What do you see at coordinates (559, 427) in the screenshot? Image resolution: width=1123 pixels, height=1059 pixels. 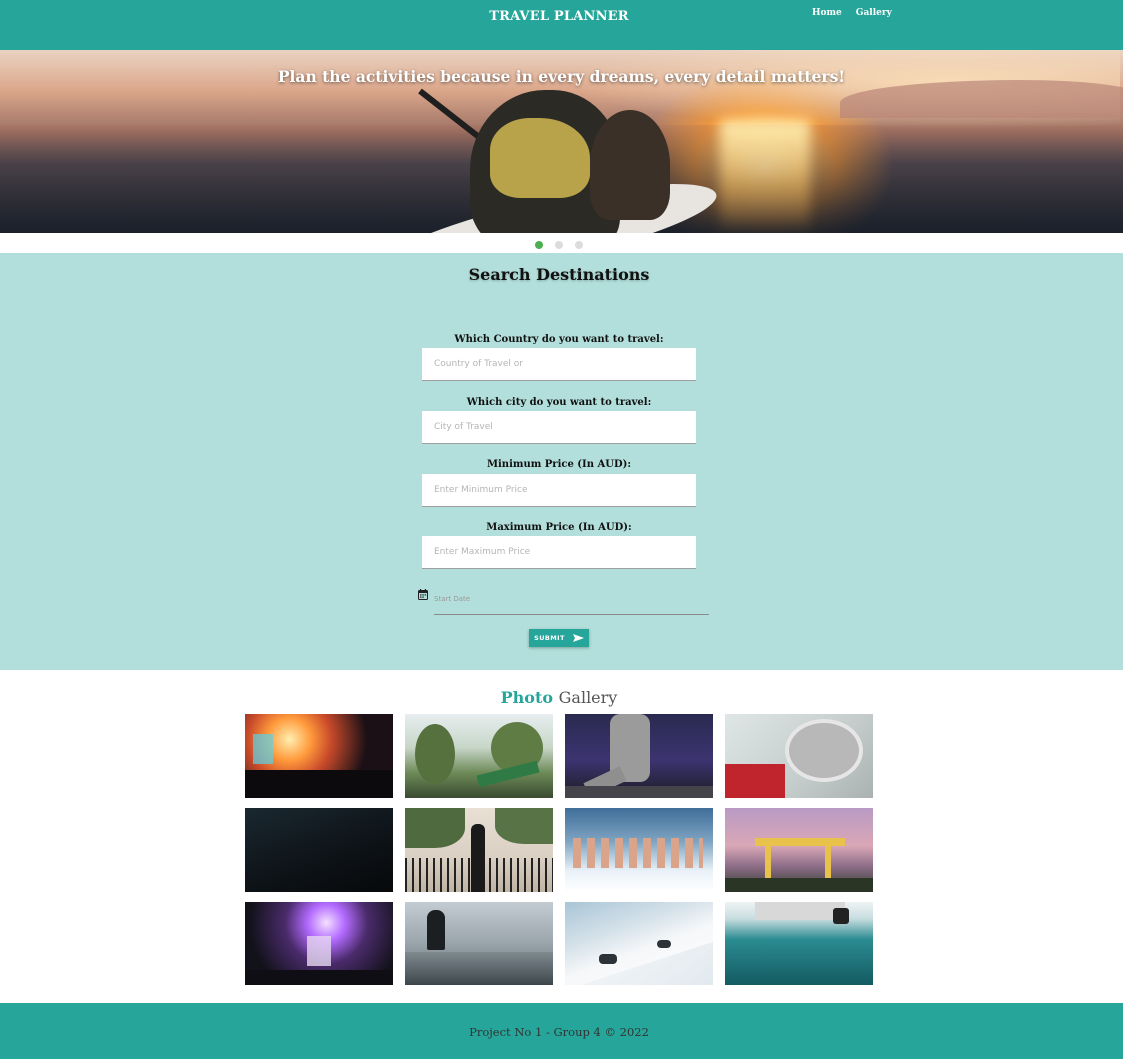 I see `city-input` at bounding box center [559, 427].